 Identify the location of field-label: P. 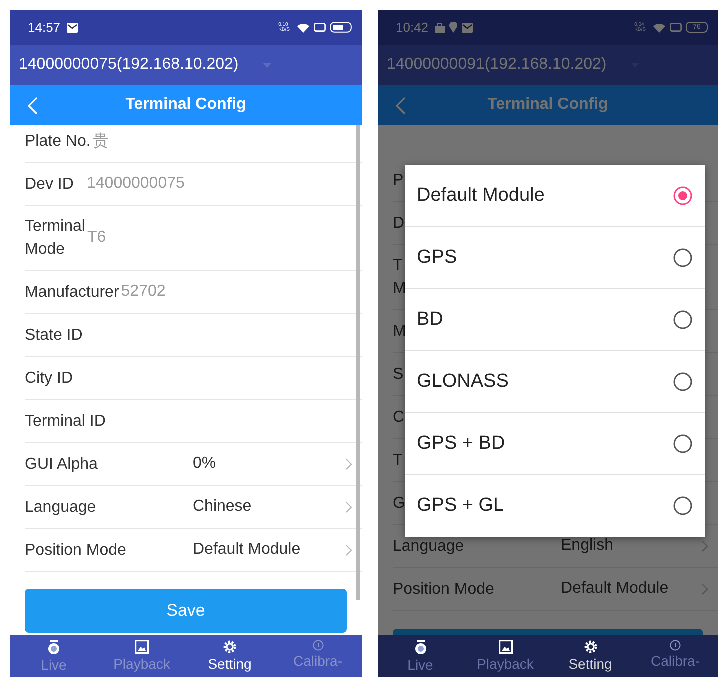
(398, 180).